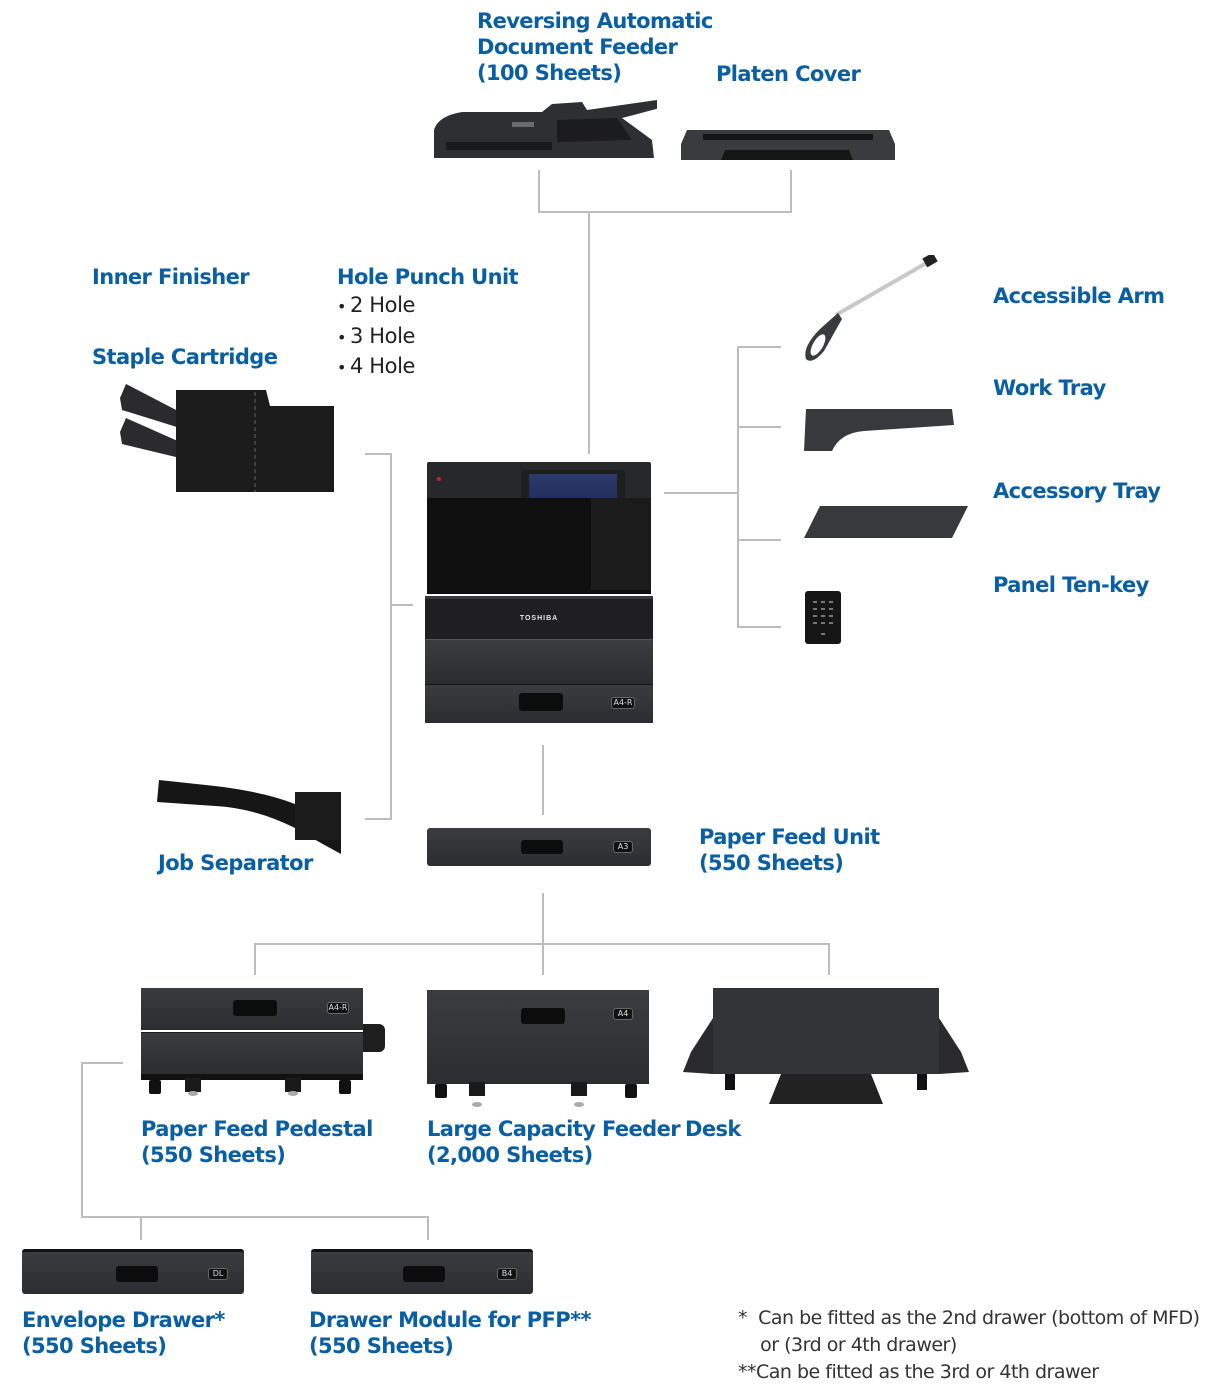  I want to click on hole-punch-option: 4 Hole, so click(376, 367).